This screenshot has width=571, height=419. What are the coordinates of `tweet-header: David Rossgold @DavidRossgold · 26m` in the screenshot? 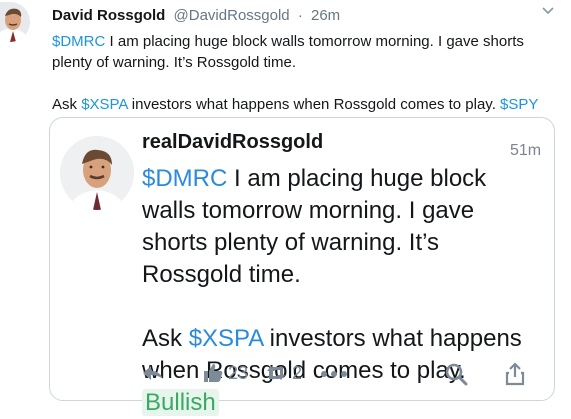 It's located at (196, 15).